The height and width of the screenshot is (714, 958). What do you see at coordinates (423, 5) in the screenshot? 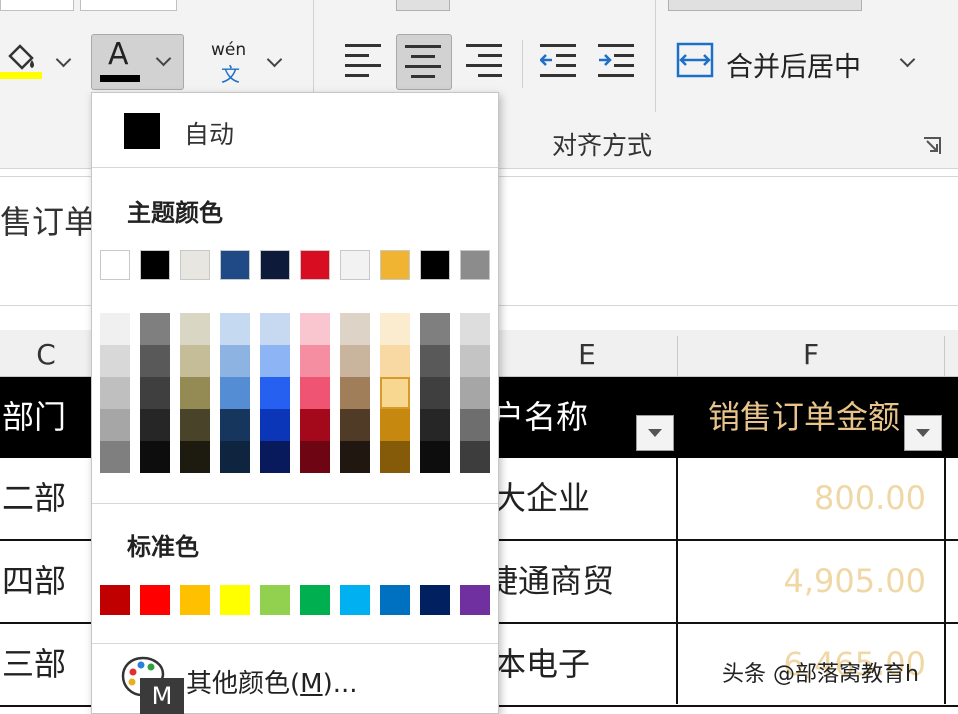
I see `top-align-button` at bounding box center [423, 5].